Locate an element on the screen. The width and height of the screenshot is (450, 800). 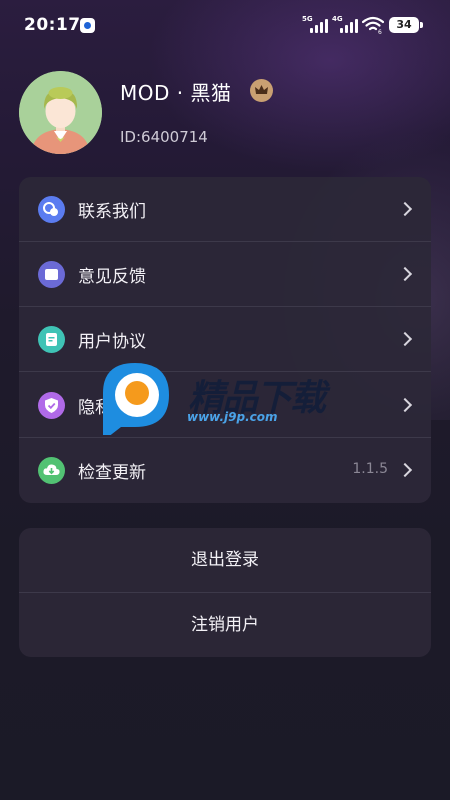
menu-item-label: 联系我们 is located at coordinates (112, 212).